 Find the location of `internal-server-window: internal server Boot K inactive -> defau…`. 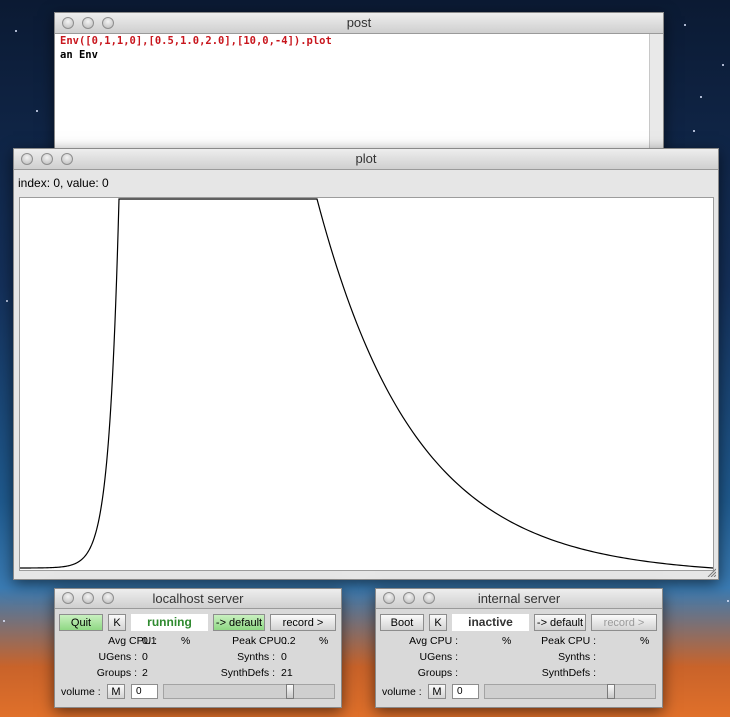

internal-server-window: internal server Boot K inactive -> defau… is located at coordinates (519, 648).